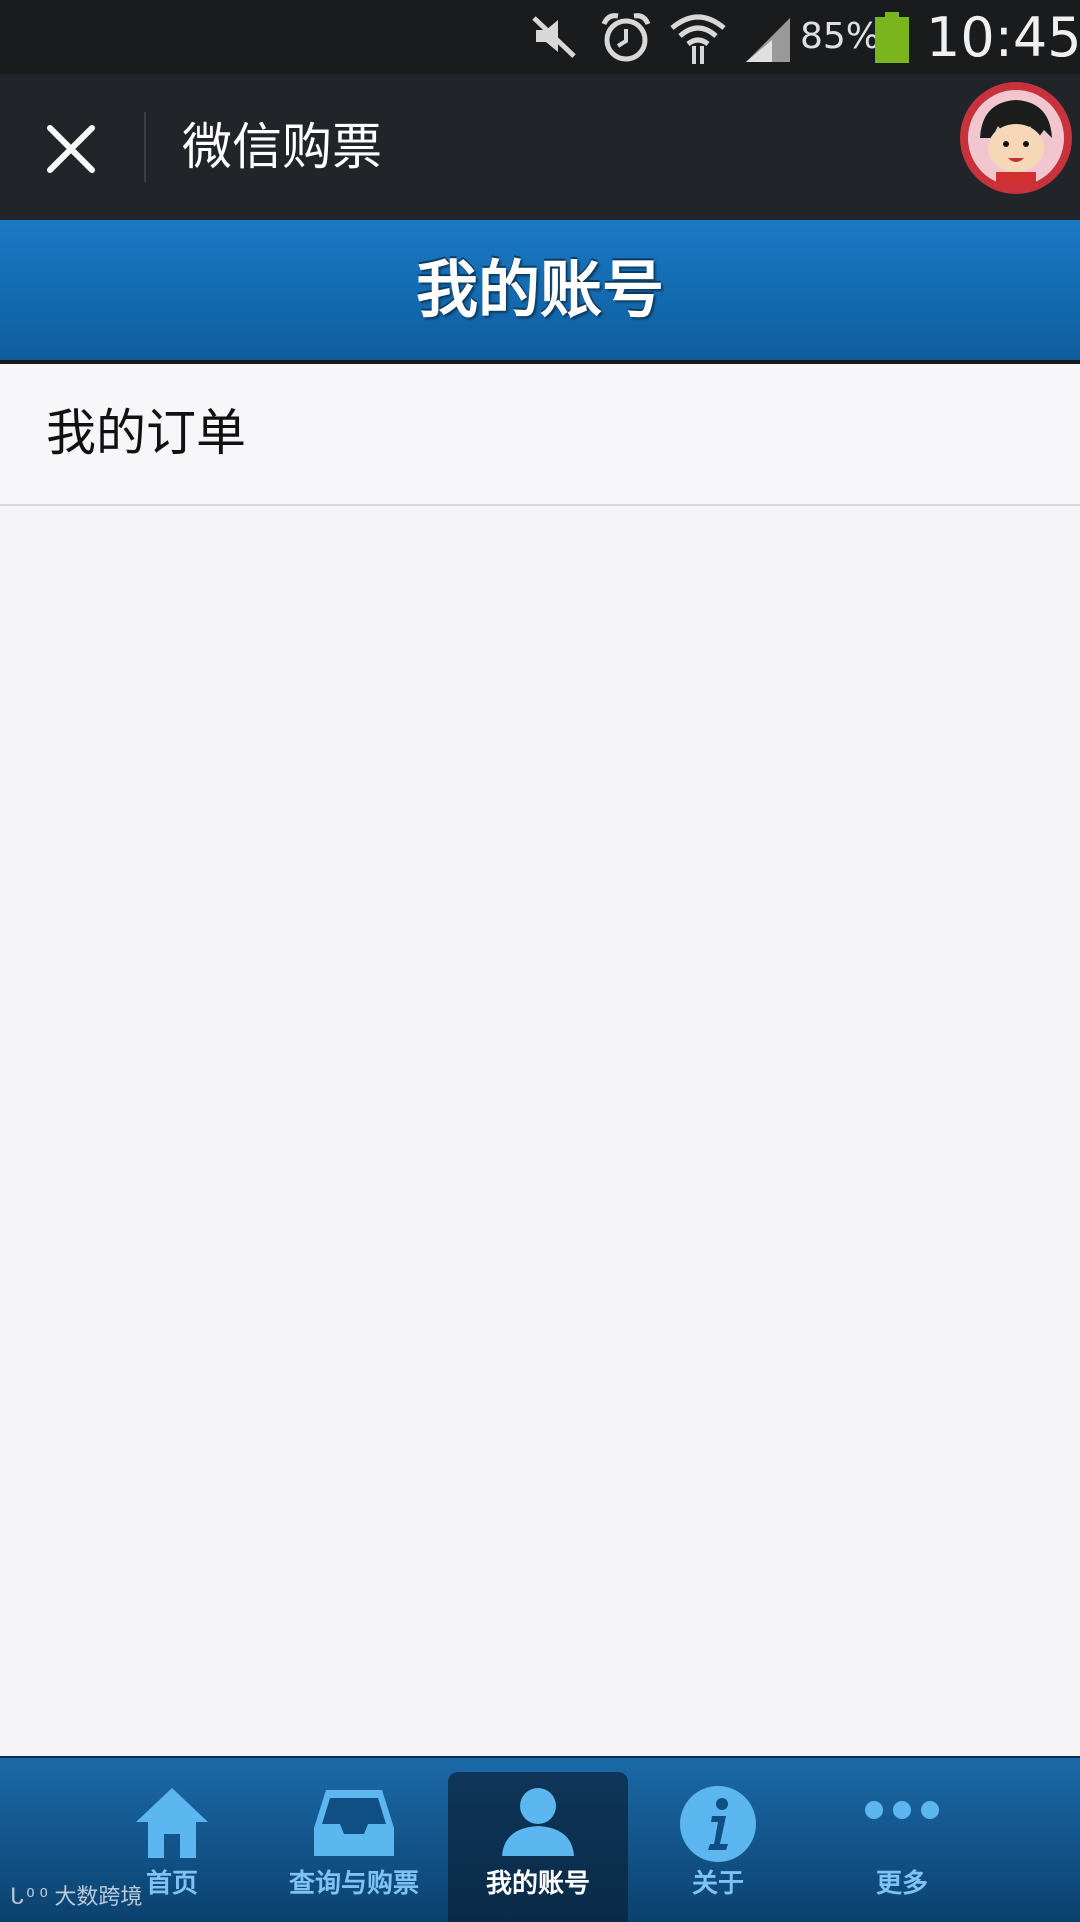 Image resolution: width=1080 pixels, height=1922 pixels. Describe the element at coordinates (282, 147) in the screenshot. I see `wechat-title: 微信购票` at that location.